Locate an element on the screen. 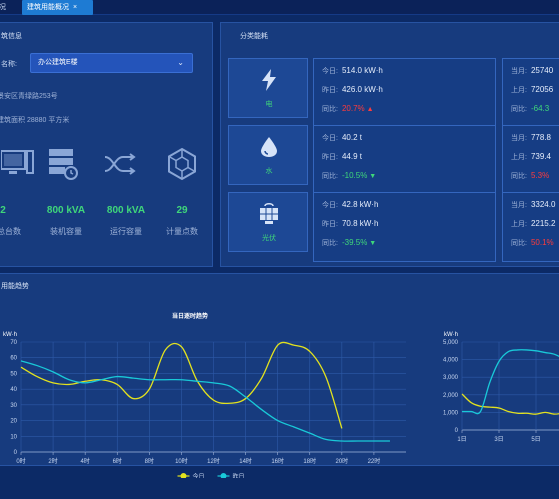 The image size is (559, 499). last-month-row: 上月: 72056 is located at coordinates (532, 89).